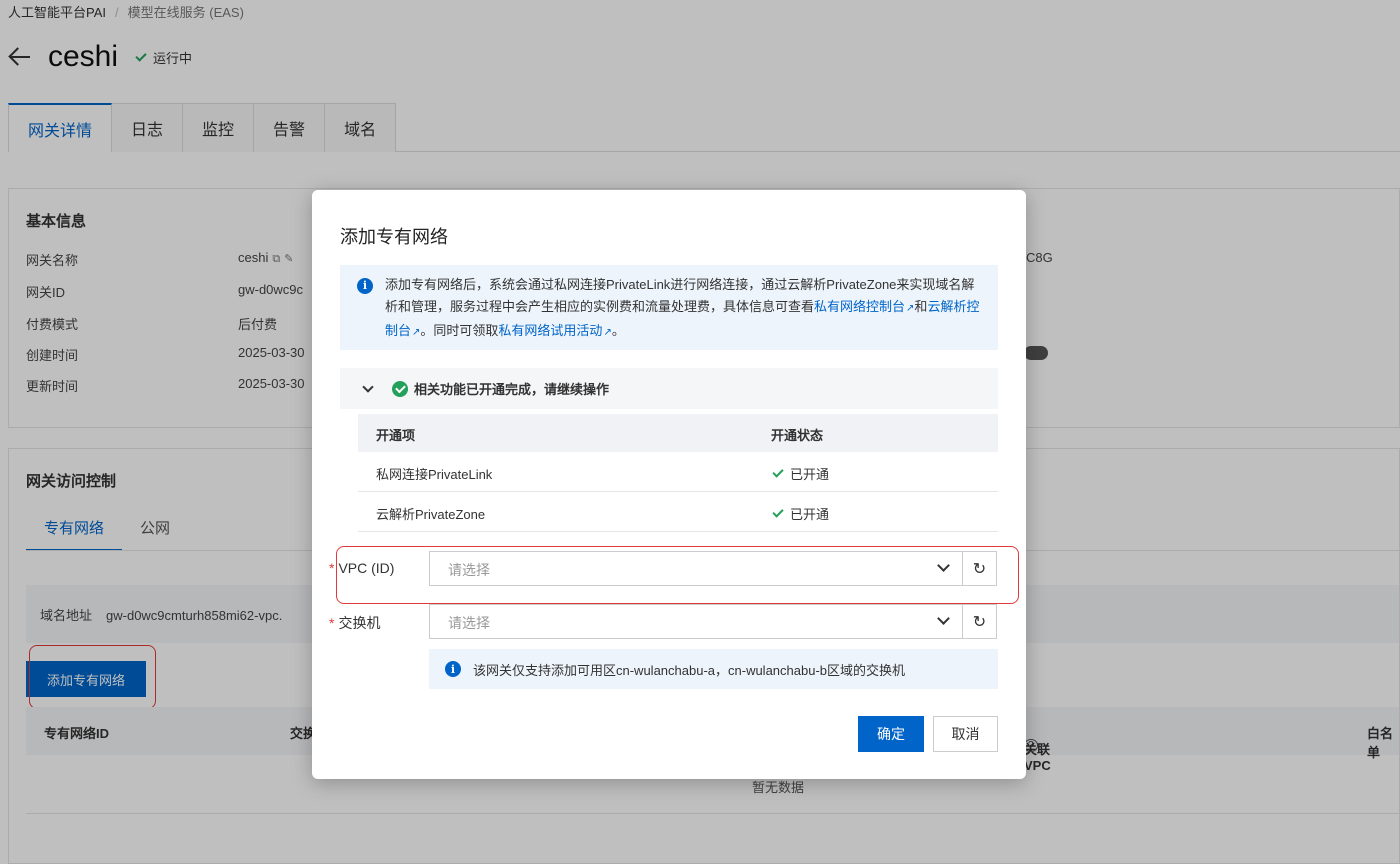 The width and height of the screenshot is (1400, 864). What do you see at coordinates (678, 512) in the screenshot?
I see `table-row: 云解析PrivateZone 已开通` at bounding box center [678, 512].